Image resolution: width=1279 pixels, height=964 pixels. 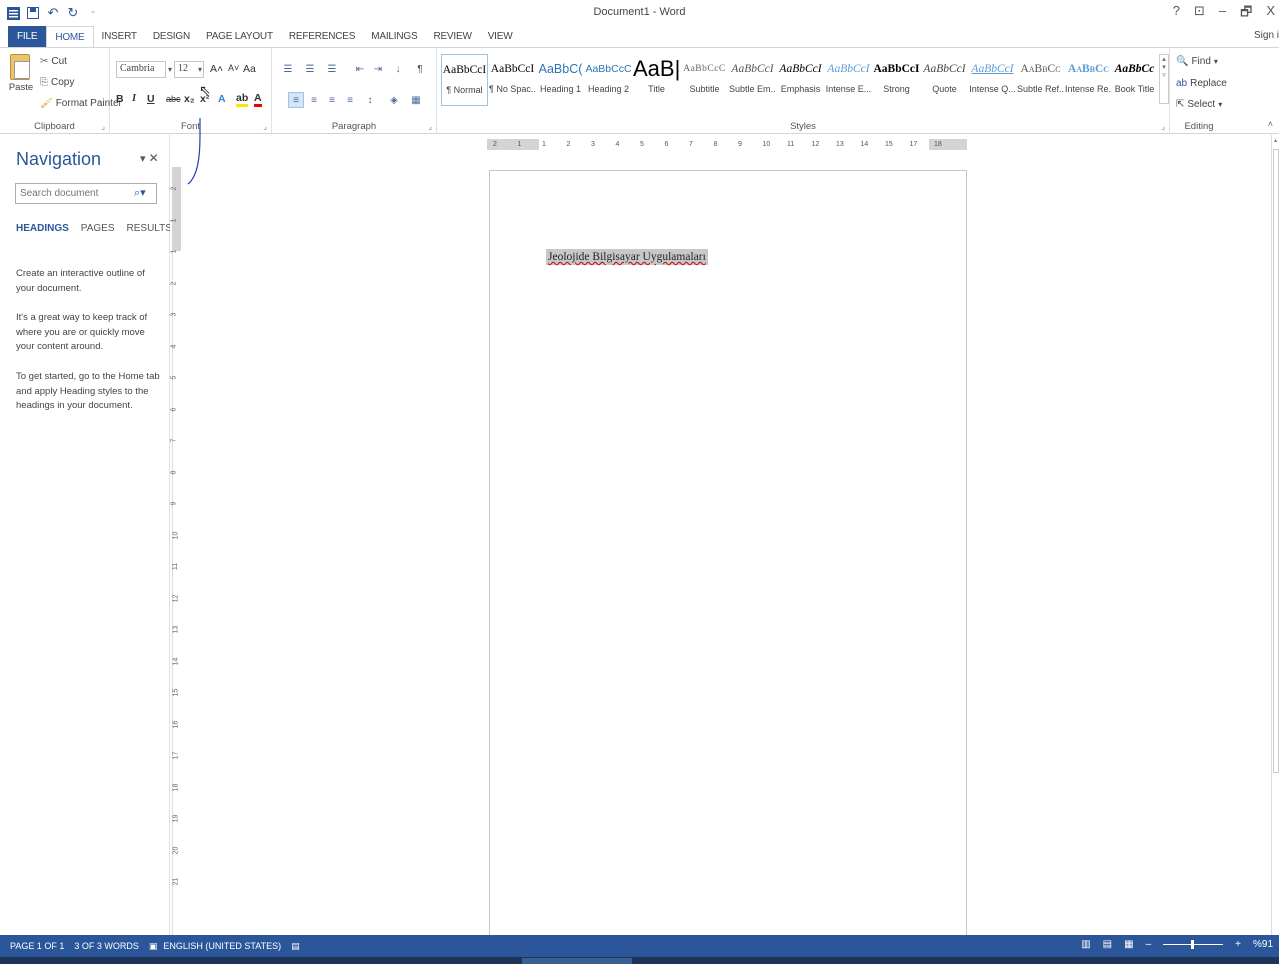 I want to click on copy-button: ⎘ Copy, so click(x=57, y=82).